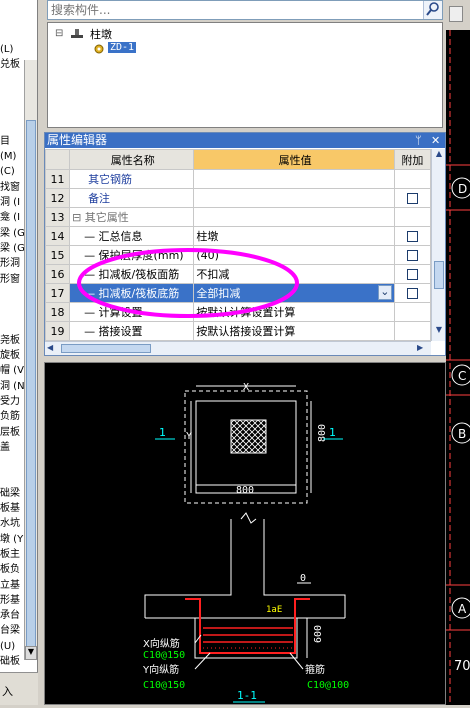  I want to click on scroll-up-arrow-icon: ▲, so click(439, 156).